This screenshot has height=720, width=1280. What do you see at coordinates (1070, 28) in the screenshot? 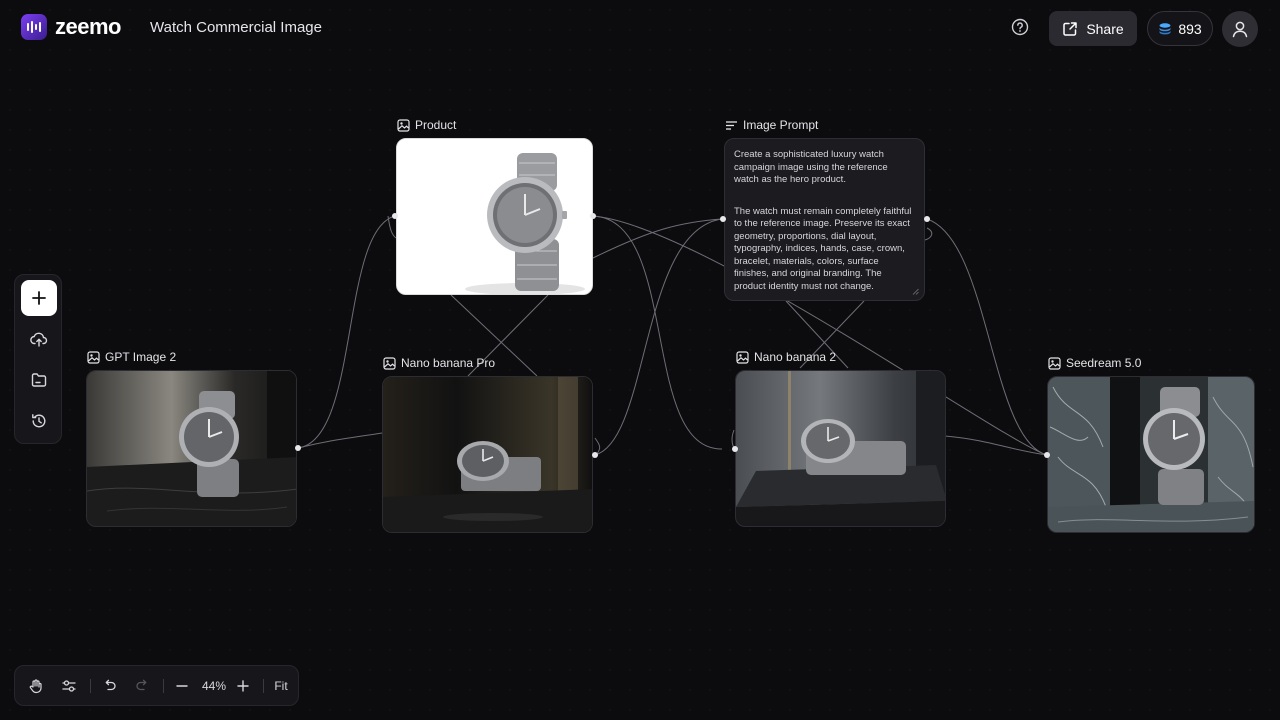
I see `share-icon` at bounding box center [1070, 28].